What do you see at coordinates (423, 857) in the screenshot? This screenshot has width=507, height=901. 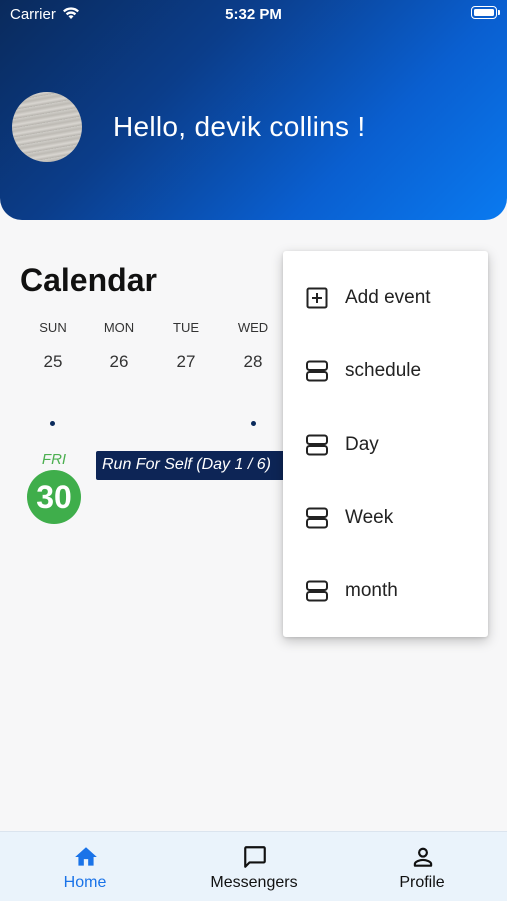 I see `person-icon` at bounding box center [423, 857].